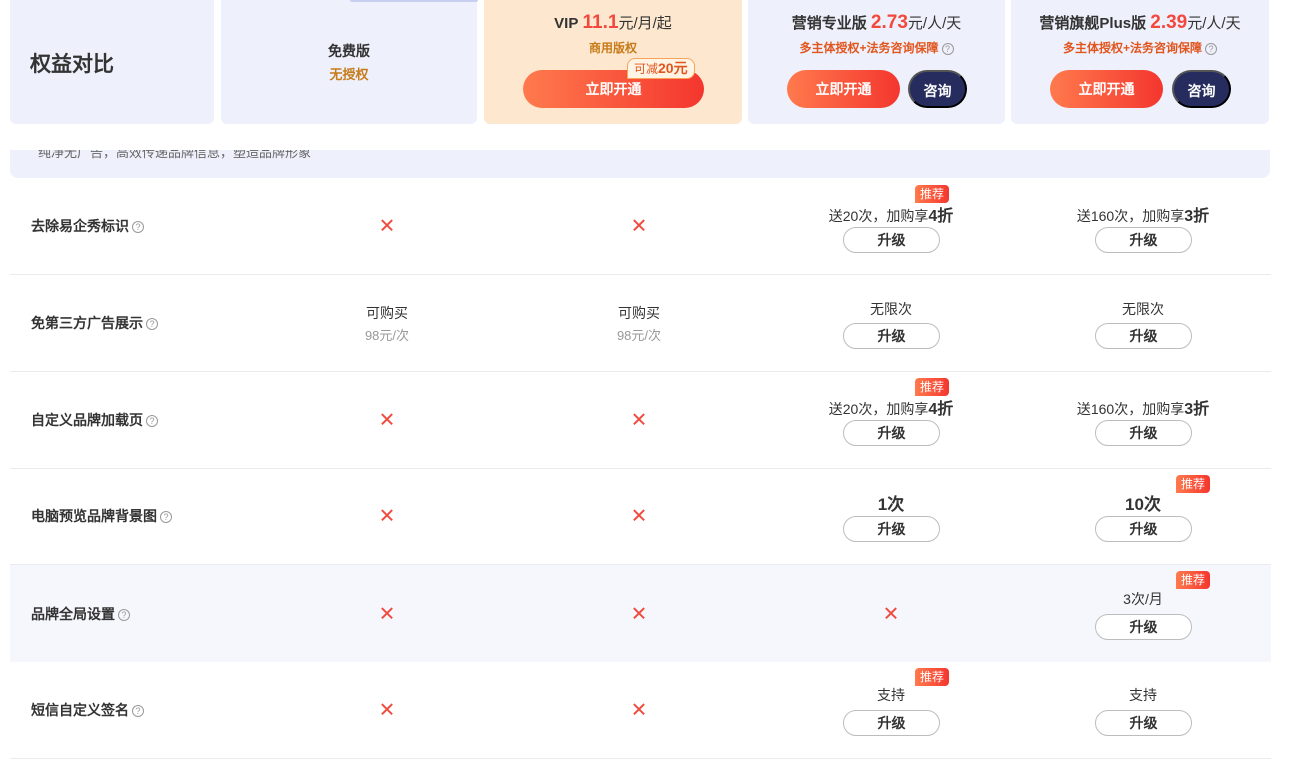 Image resolution: width=1297 pixels, height=760 pixels. Describe the element at coordinates (87, 323) in the screenshot. I see `row-label-text: 免第三方广告展示` at that location.